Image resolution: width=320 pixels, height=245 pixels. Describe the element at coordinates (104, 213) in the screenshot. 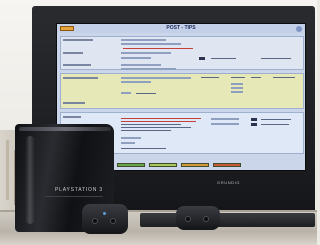

I see `light-dot` at that location.